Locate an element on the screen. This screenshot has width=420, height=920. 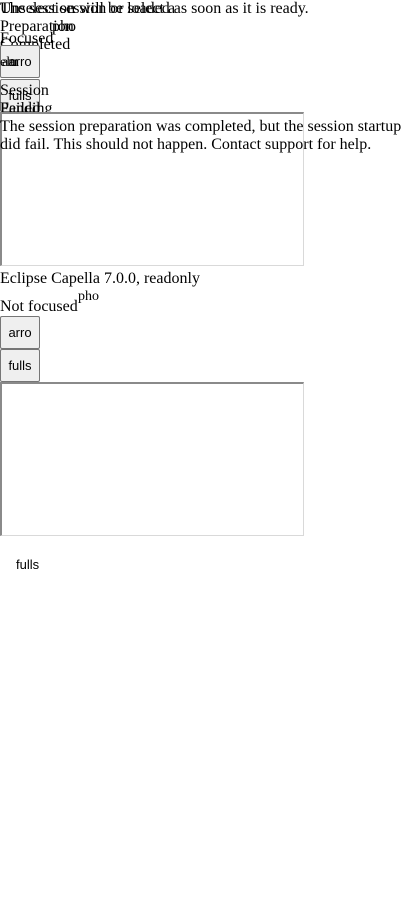
arrow-button: arro is located at coordinates (20, 332).